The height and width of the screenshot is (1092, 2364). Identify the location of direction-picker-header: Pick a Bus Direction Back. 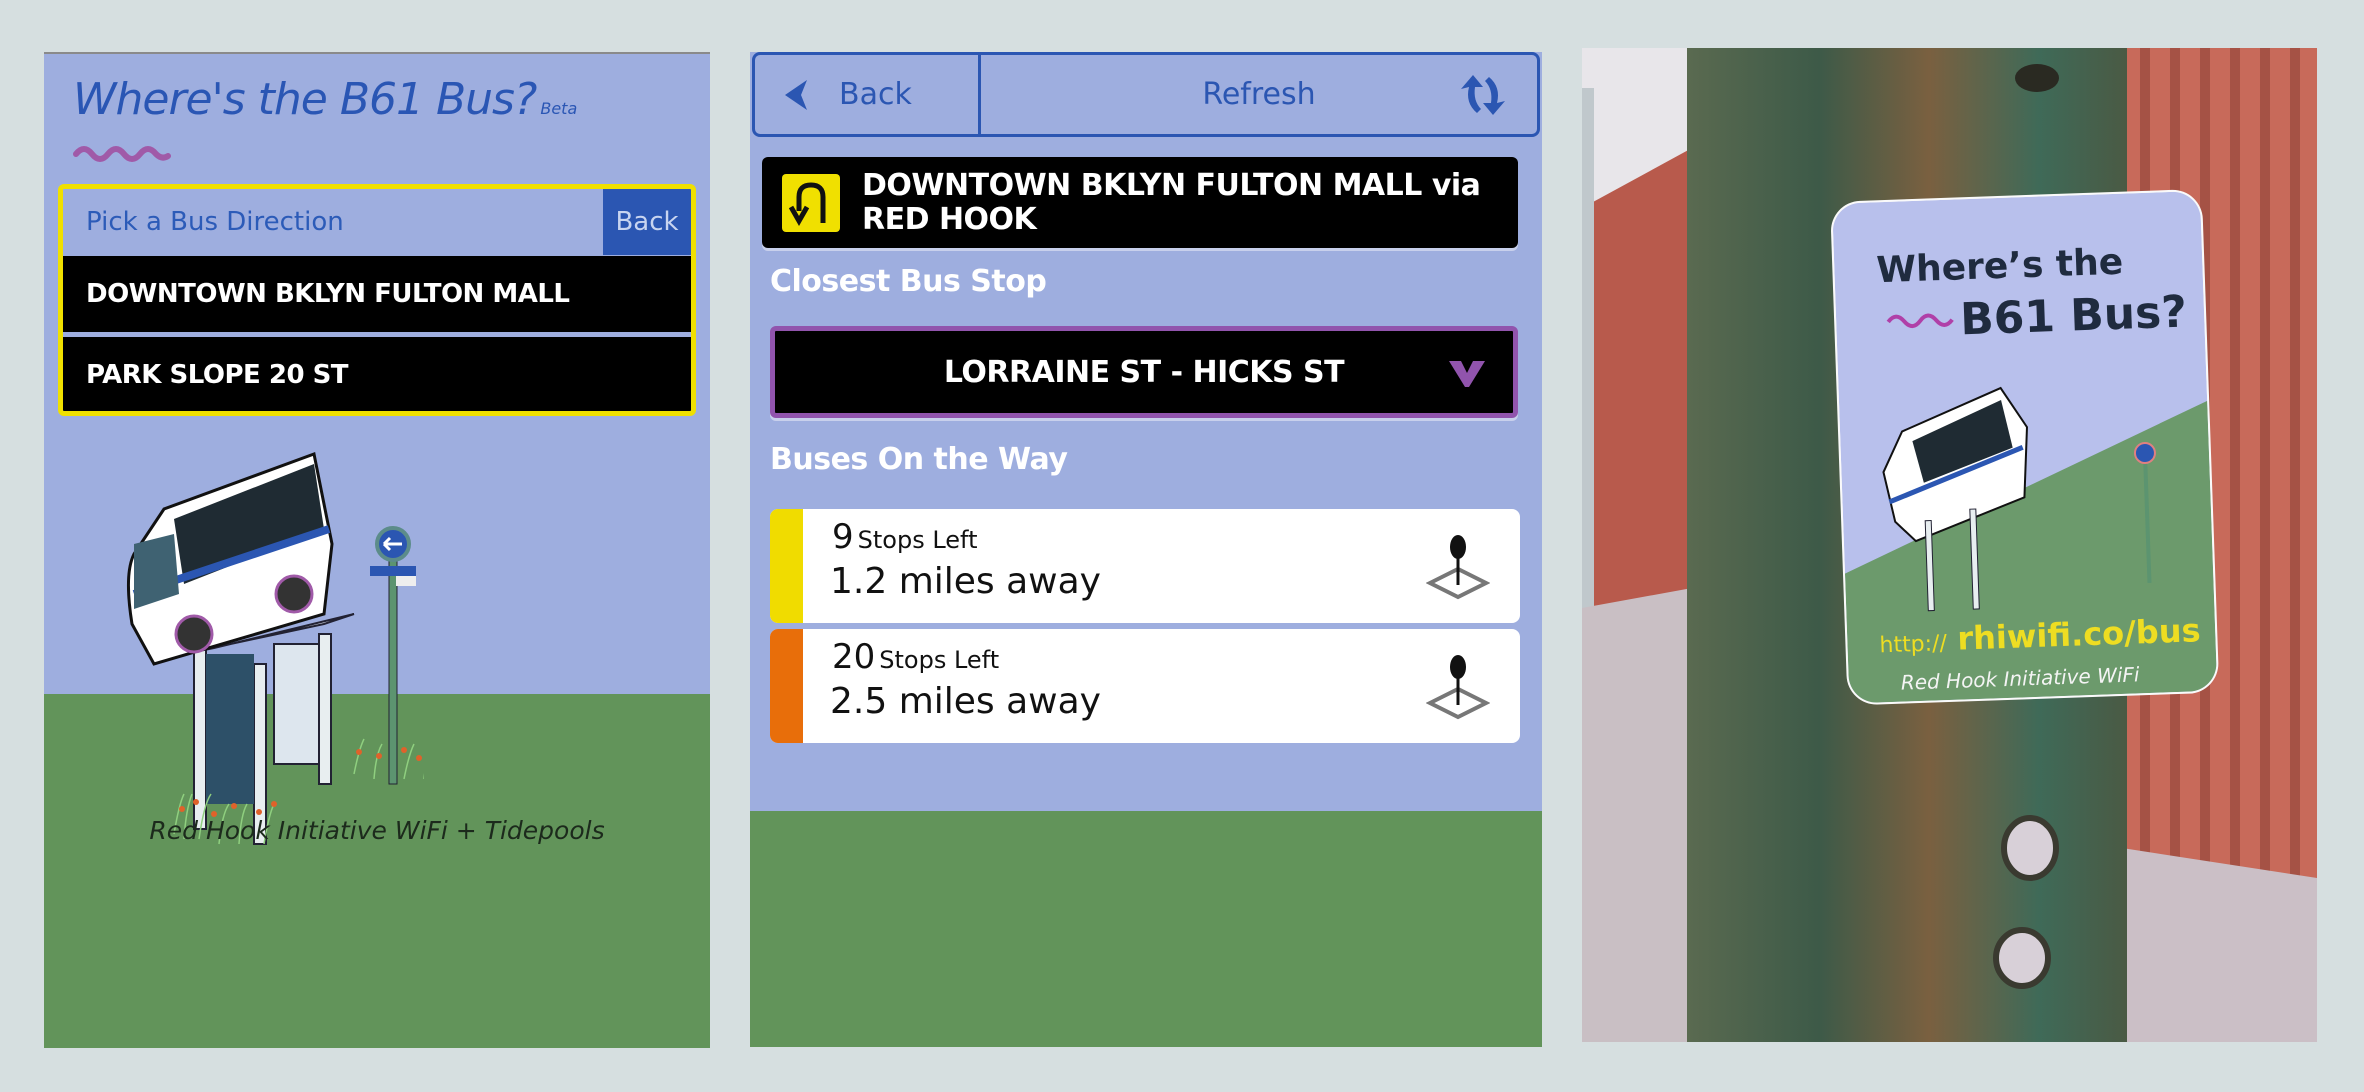
(377, 222).